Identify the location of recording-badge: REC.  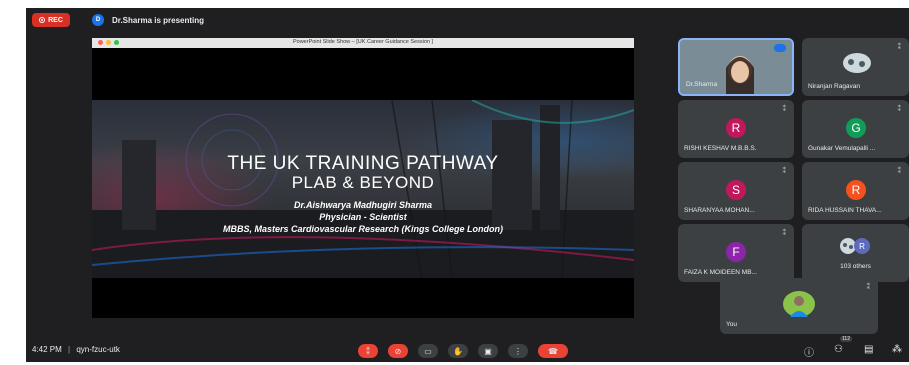
(51, 20).